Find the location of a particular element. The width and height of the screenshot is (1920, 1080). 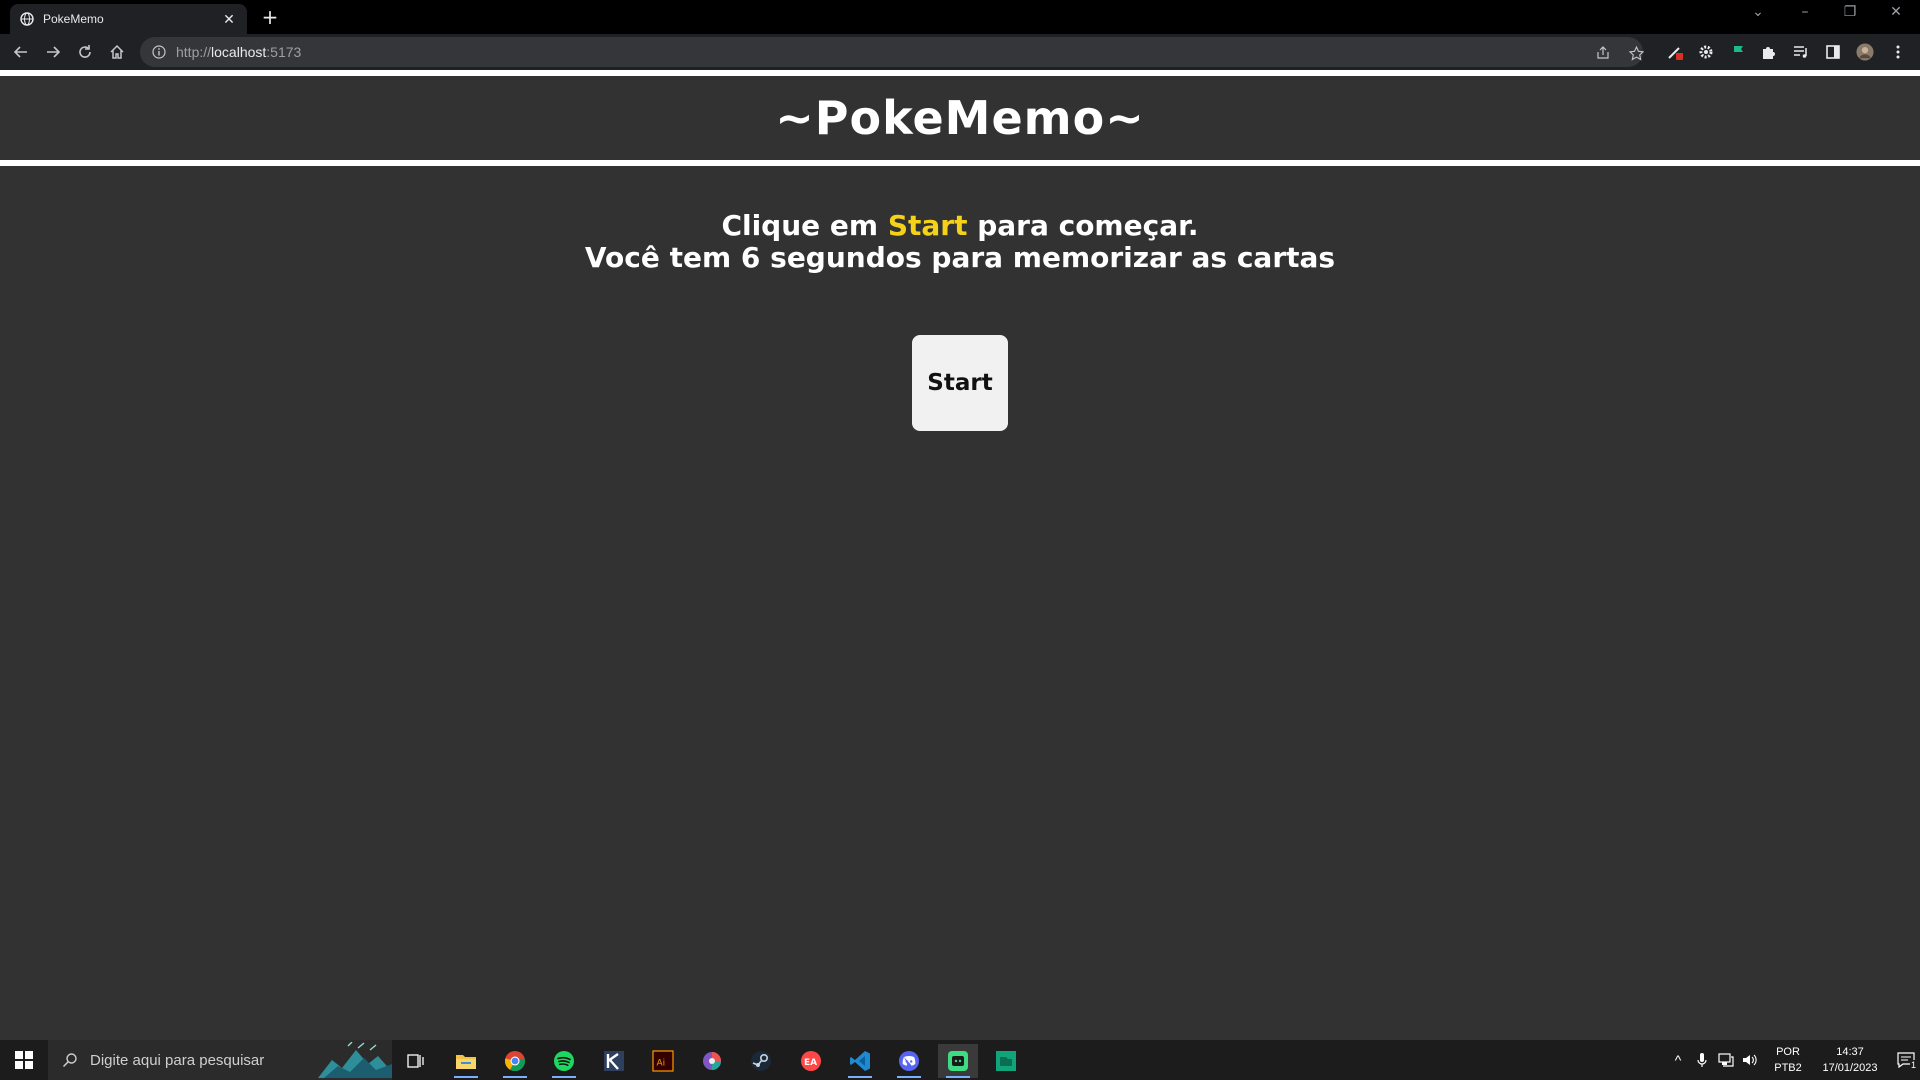

bookmark-star-icon is located at coordinates (1636, 53).